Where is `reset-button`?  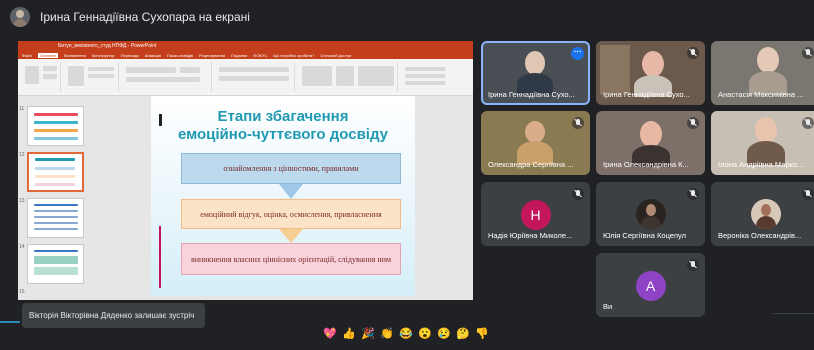
reset-button is located at coordinates (101, 76).